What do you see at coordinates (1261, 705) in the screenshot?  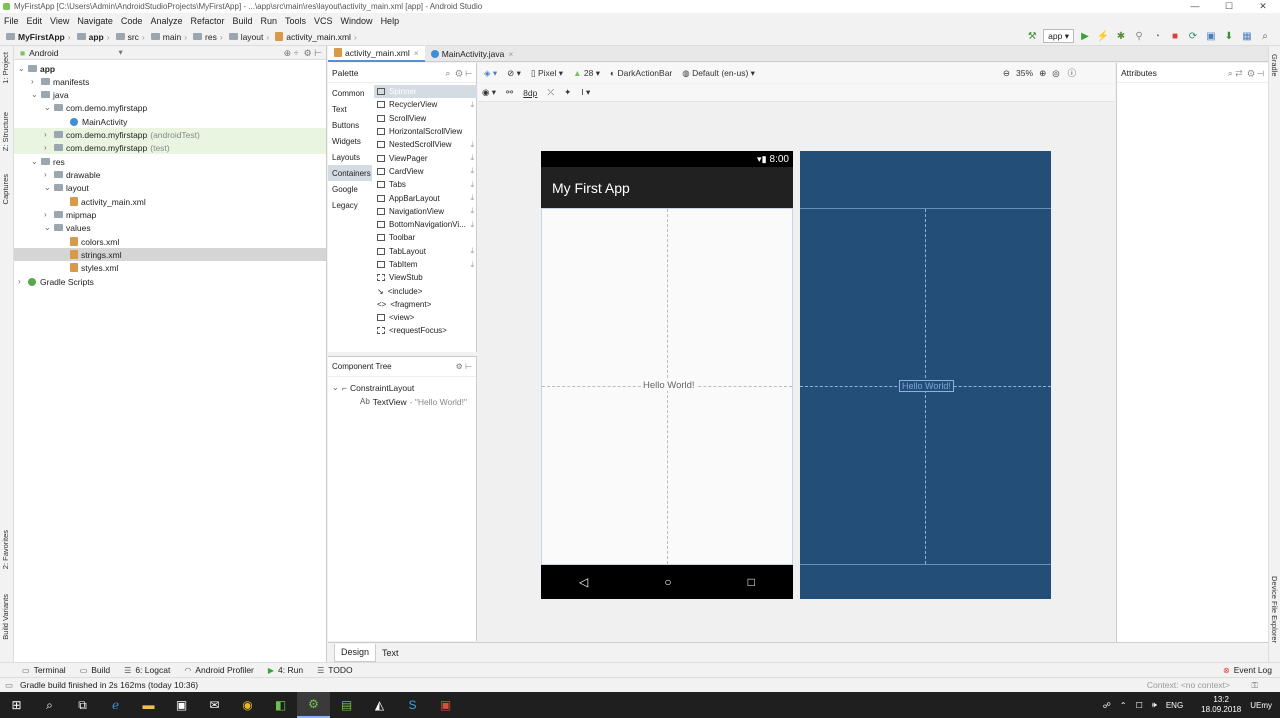 I see `user-indicator: UEmy` at bounding box center [1261, 705].